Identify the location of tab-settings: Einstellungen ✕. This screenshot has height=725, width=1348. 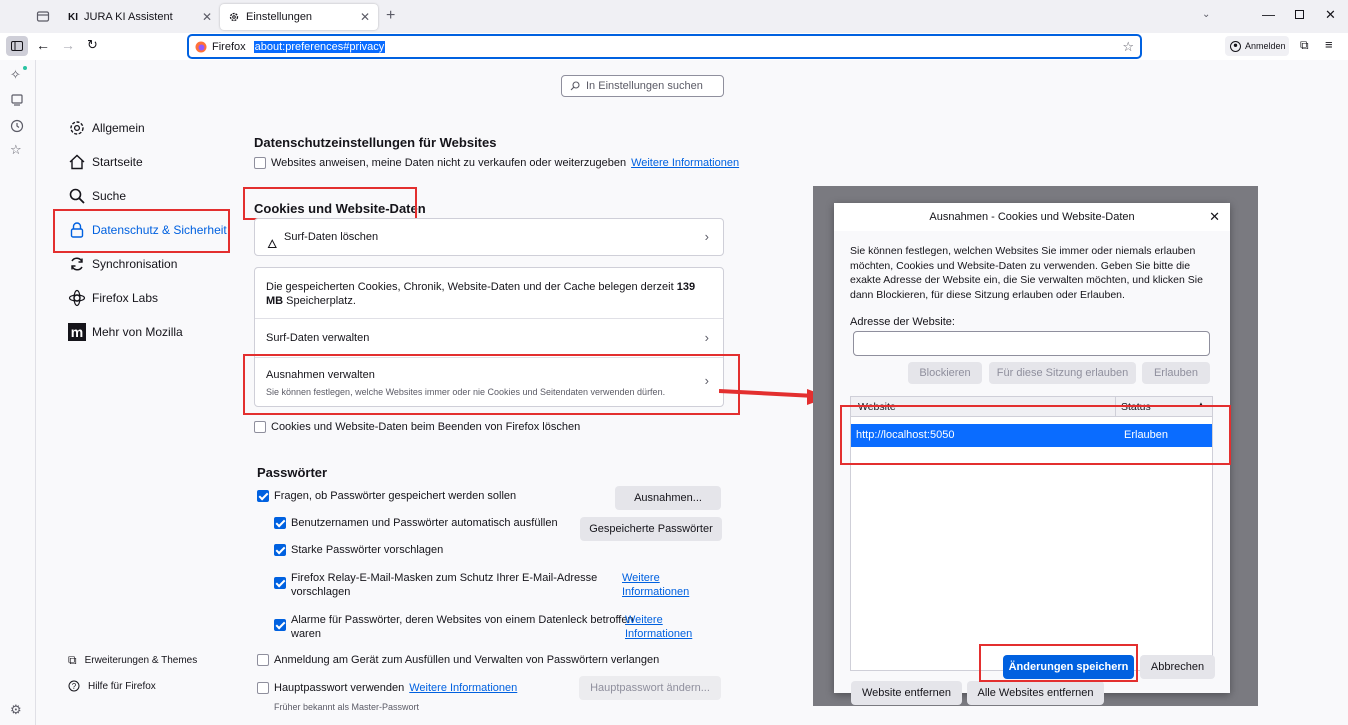
(299, 17).